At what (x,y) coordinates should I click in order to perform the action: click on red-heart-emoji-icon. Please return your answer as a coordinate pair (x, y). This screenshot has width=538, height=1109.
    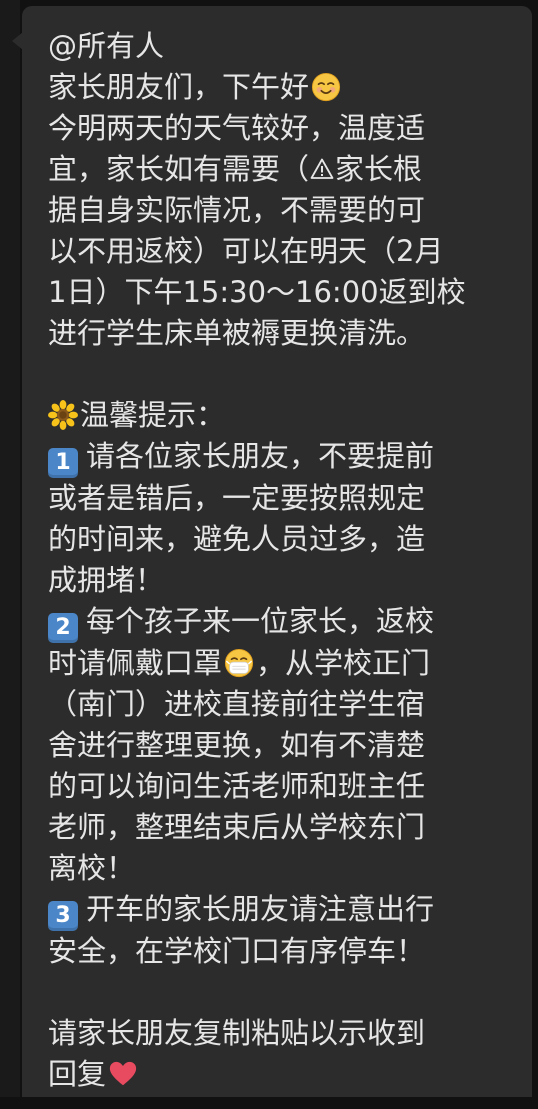
    Looking at the image, I should click on (123, 1073).